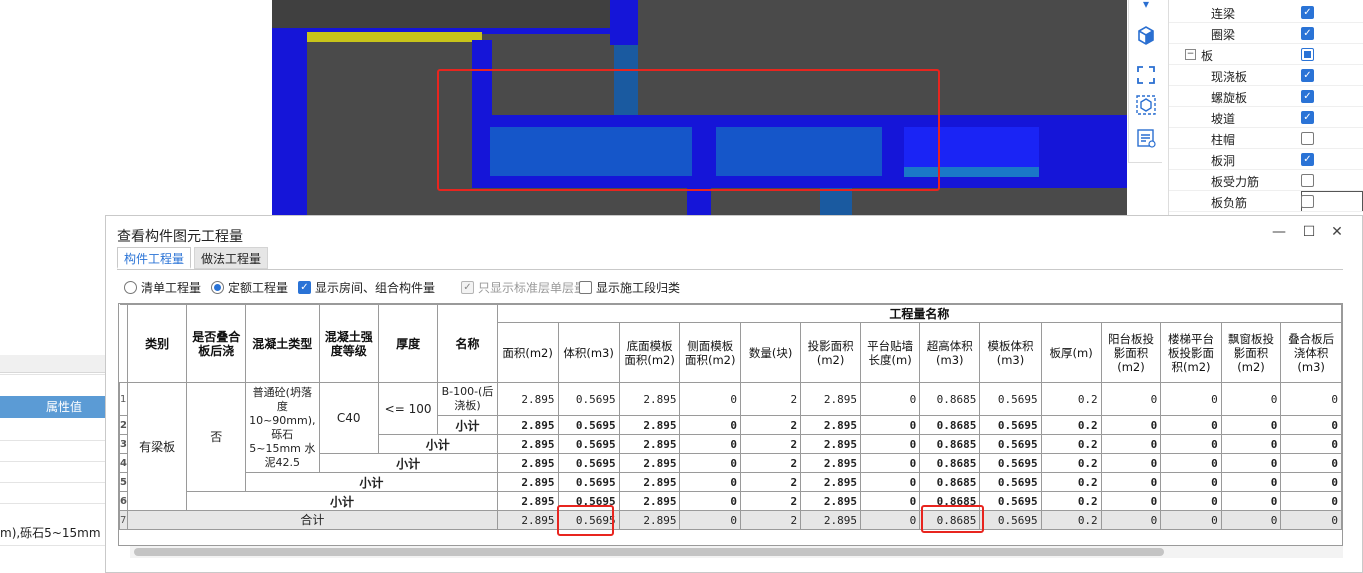 The width and height of the screenshot is (1363, 573). I want to click on checkbox-standard-floor: ✓ 只显示标准层单层量, so click(523, 287).